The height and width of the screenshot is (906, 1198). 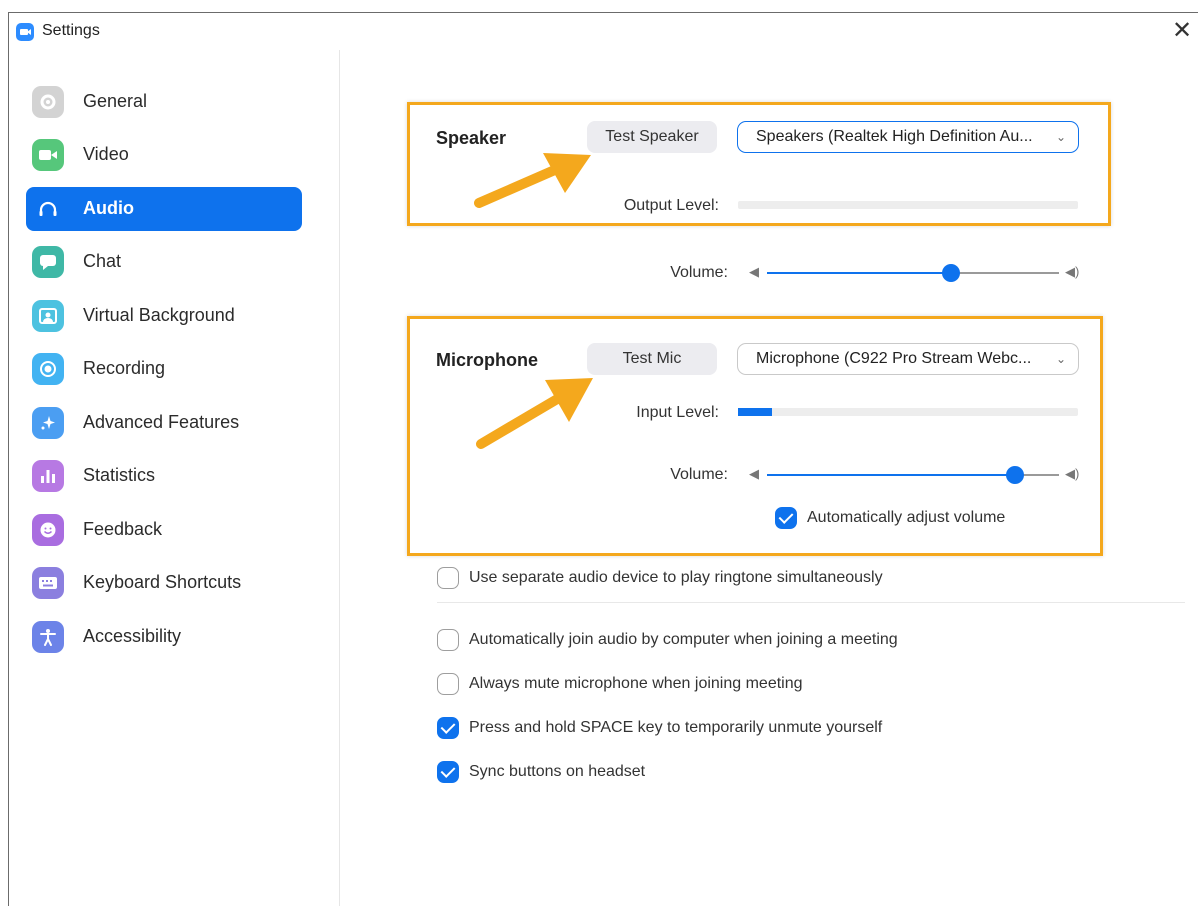 What do you see at coordinates (950, 273) in the screenshot?
I see `speaker-volume-thumb` at bounding box center [950, 273].